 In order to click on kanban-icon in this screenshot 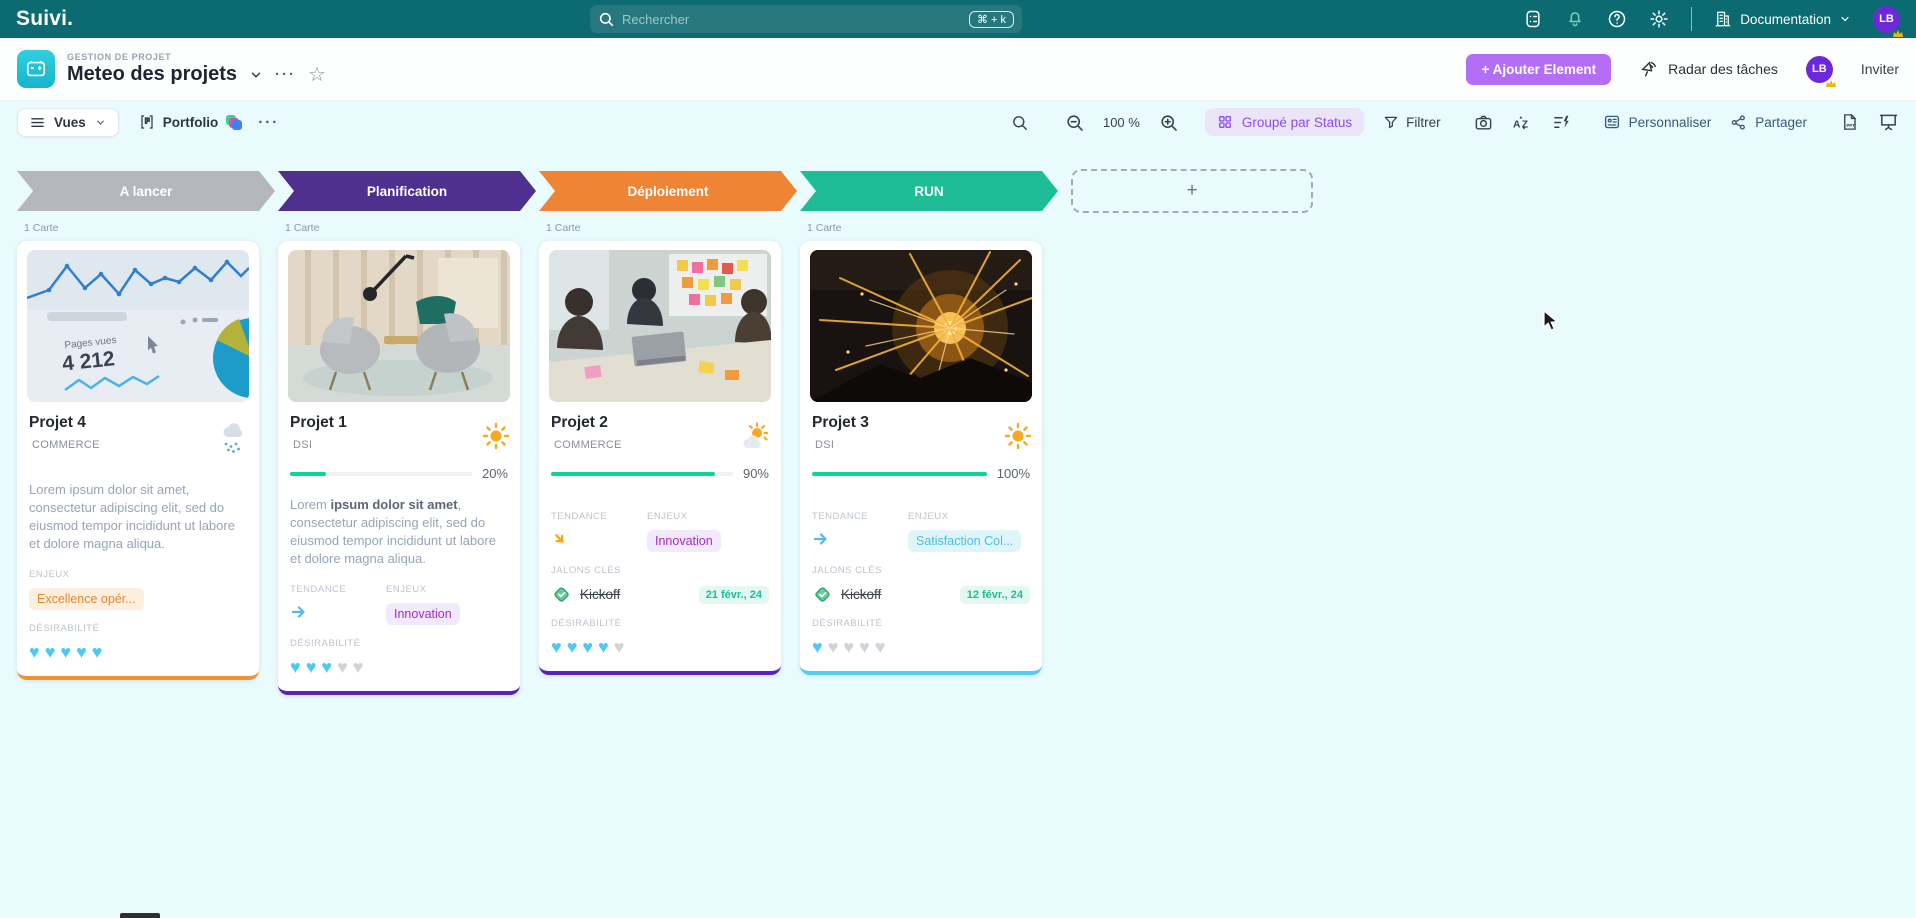, I will do `click(147, 122)`.